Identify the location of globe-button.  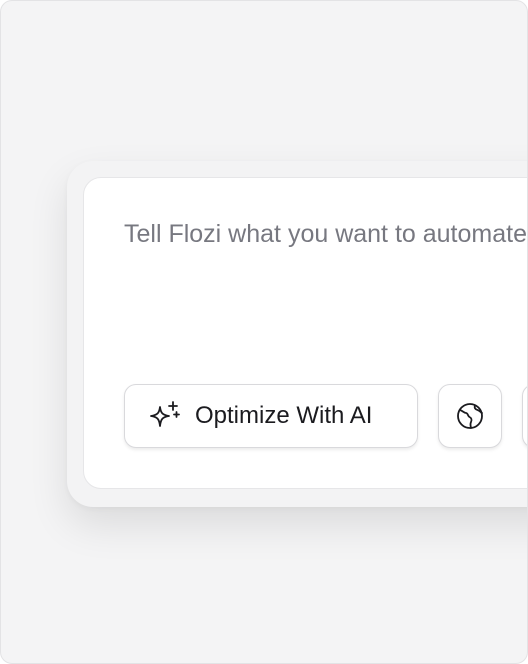
(470, 416).